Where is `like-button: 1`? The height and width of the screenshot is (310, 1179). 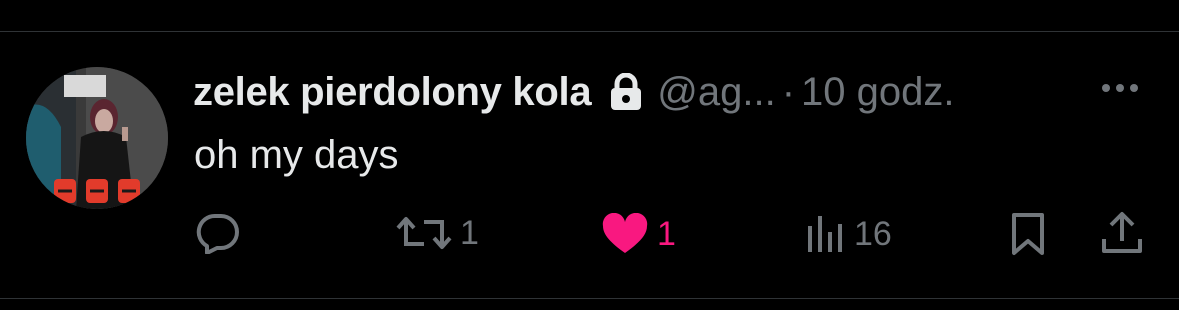
like-button: 1 is located at coordinates (638, 234).